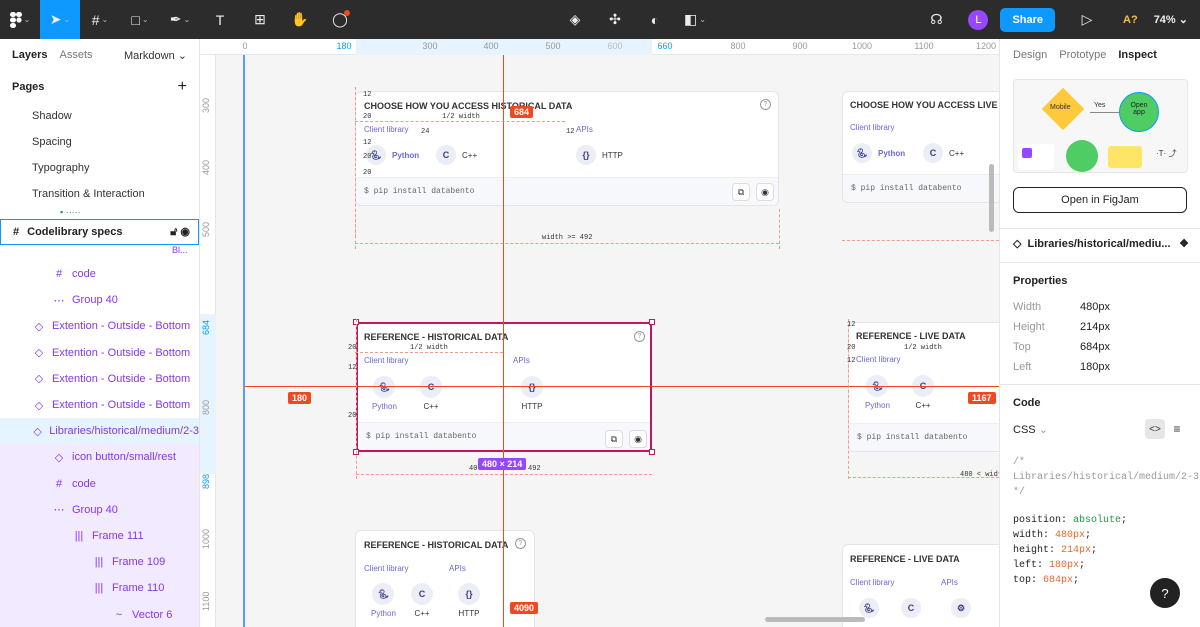 Image resolution: width=1200 pixels, height=627 pixels. Describe the element at coordinates (1165, 593) in the screenshot. I see `help-button: ?` at that location.